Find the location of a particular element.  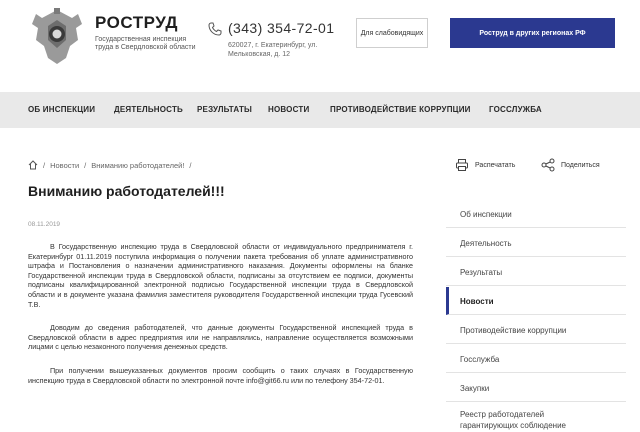

sidebar-item-results: Результаты is located at coordinates (536, 272).